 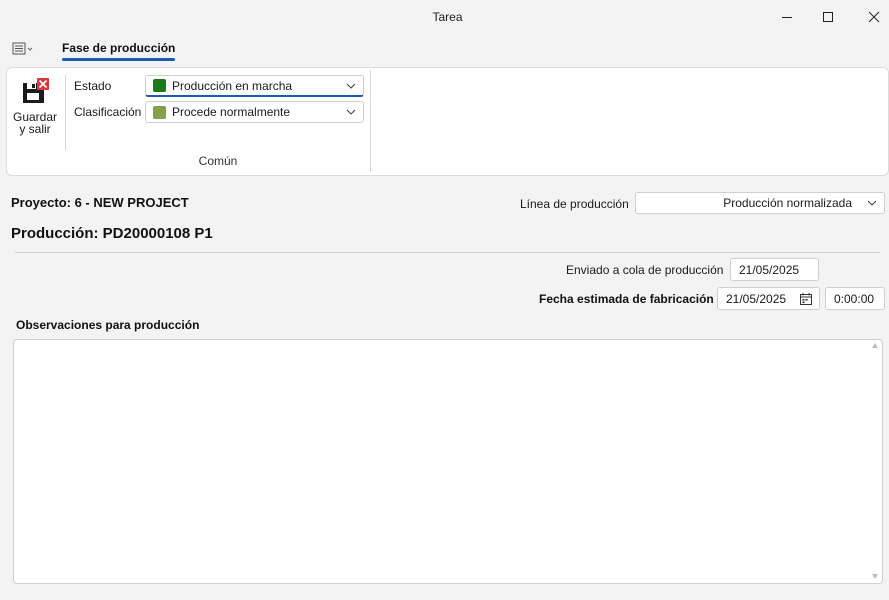 I want to click on save-and-exit-button: Guardar y salir, so click(x=35, y=109).